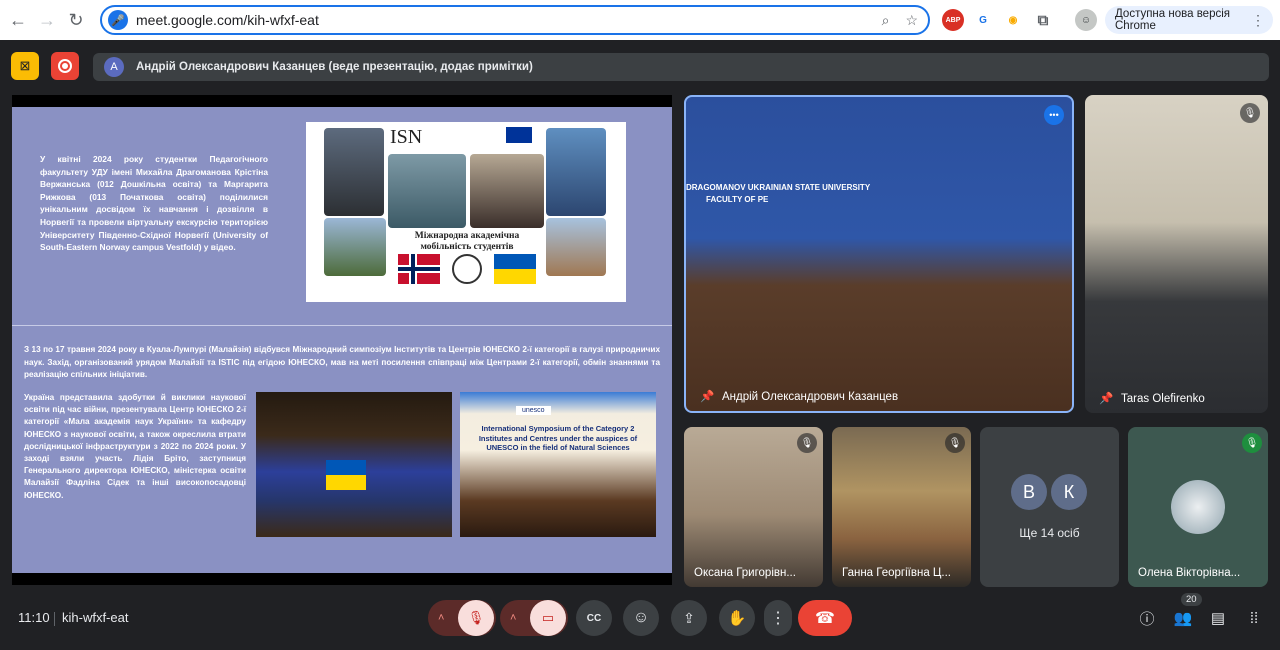 This screenshot has height=650, width=1280. What do you see at coordinates (1258, 20) in the screenshot?
I see `kebab-menu-icon: ⋮` at bounding box center [1258, 20].